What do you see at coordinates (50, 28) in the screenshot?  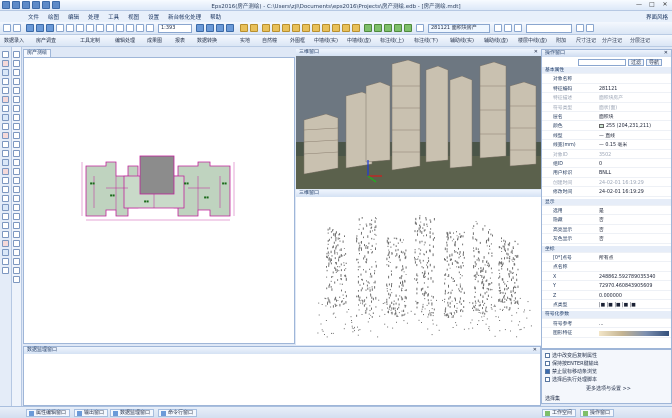 I see `zoom-out-icon` at bounding box center [50, 28].